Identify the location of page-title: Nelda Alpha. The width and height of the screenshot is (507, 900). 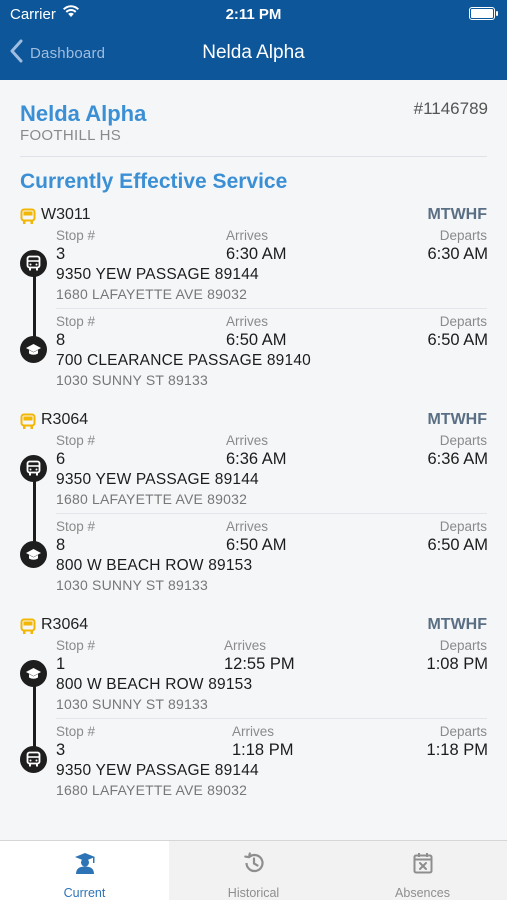
(253, 52).